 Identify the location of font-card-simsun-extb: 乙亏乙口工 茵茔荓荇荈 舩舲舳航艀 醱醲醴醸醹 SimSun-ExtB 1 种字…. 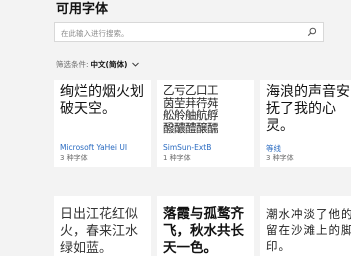
(205, 123).